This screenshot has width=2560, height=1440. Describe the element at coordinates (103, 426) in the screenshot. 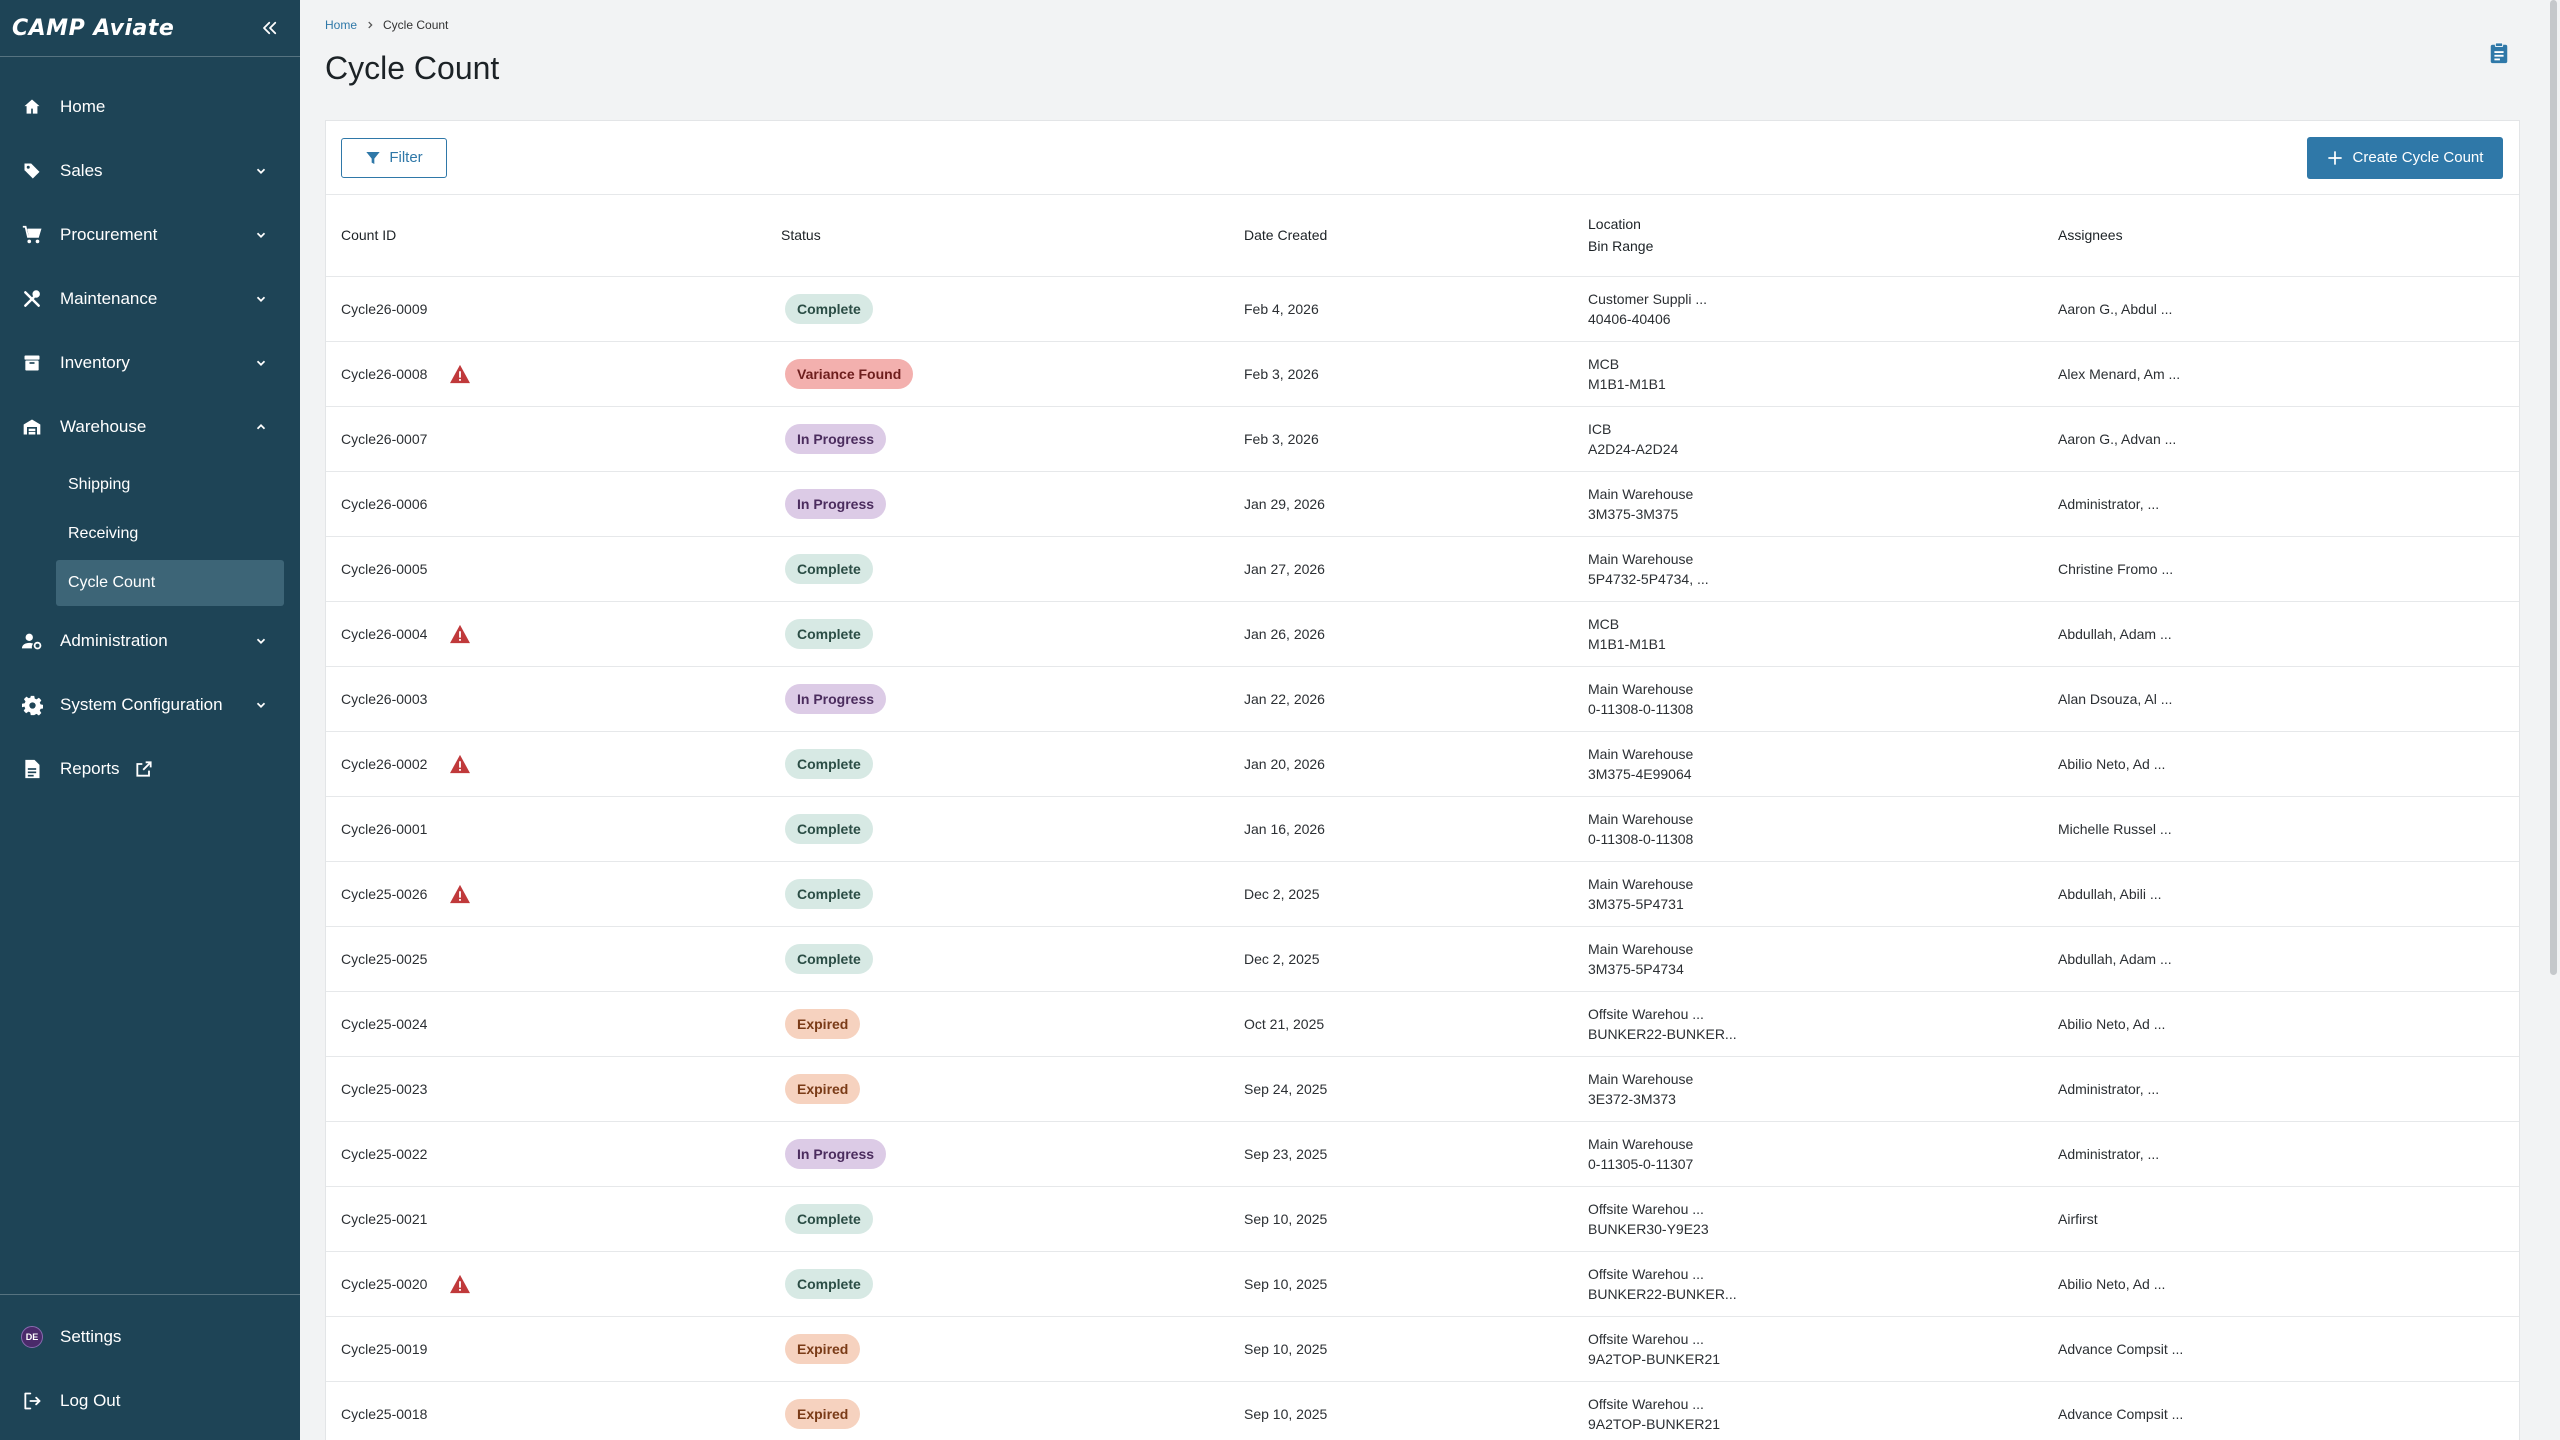

I see `sidebar-item-label: Warehouse` at that location.